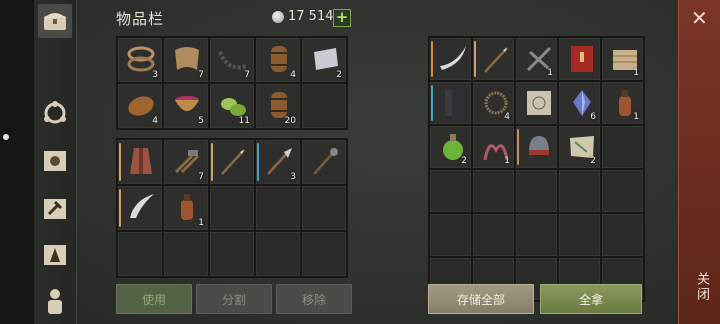 This screenshot has height=324, width=720. Describe the element at coordinates (6, 137) in the screenshot. I see `camera-notch` at that location.